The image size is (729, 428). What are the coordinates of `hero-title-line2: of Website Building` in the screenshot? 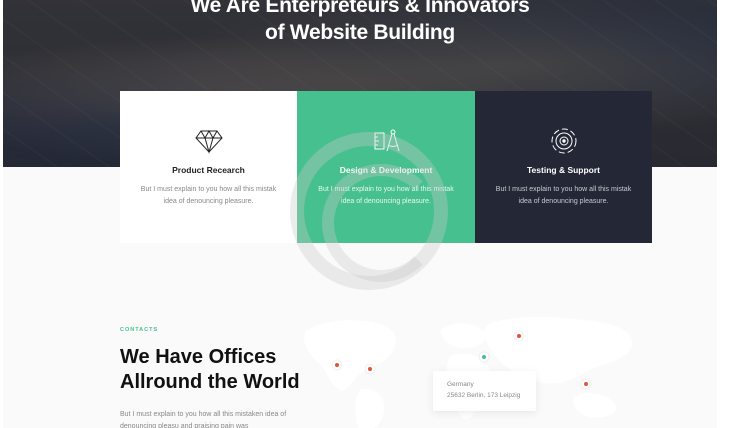 It's located at (360, 32).